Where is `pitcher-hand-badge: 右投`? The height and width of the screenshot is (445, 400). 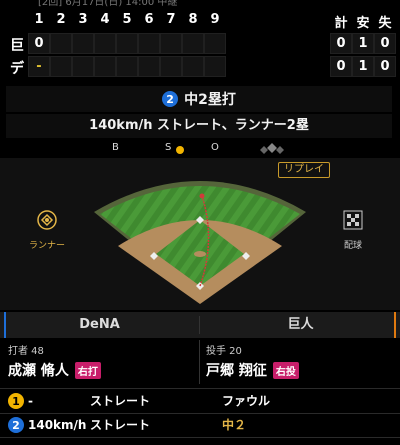 pitcher-hand-badge: 右投 is located at coordinates (285, 370).